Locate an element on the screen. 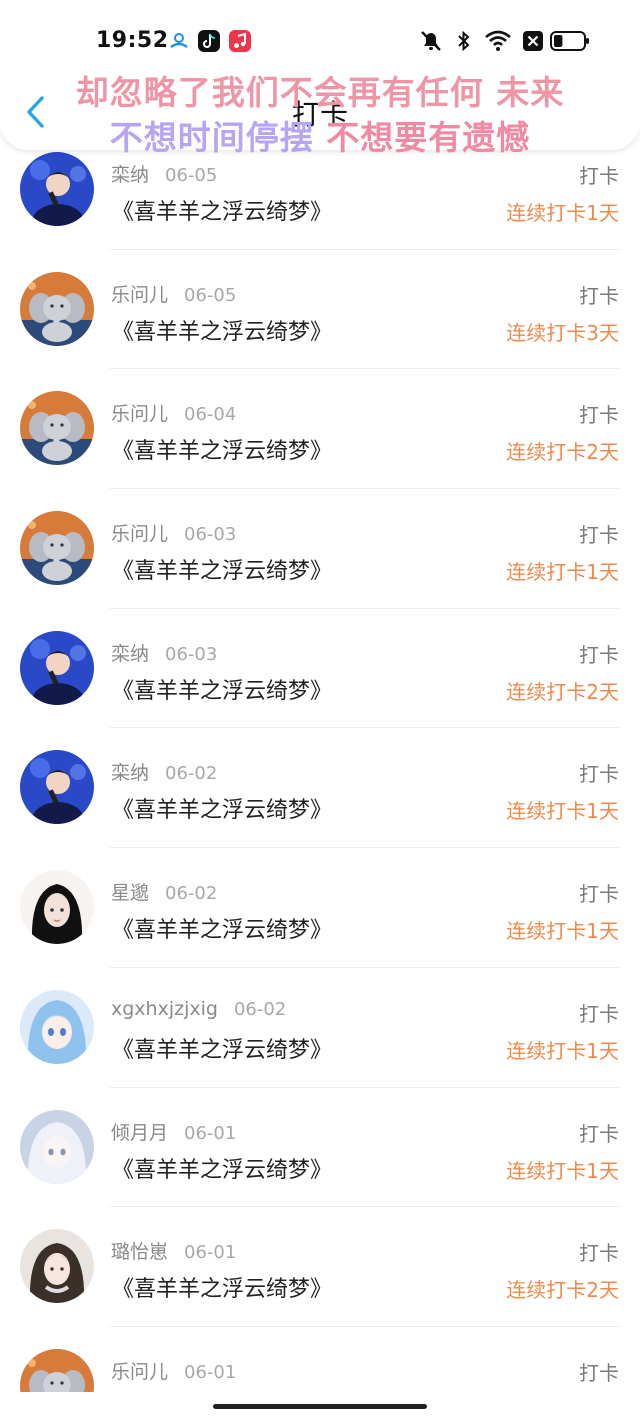 This screenshot has height=1422, width=640. user-name-line: 星邈 06-02 is located at coordinates (164, 891).